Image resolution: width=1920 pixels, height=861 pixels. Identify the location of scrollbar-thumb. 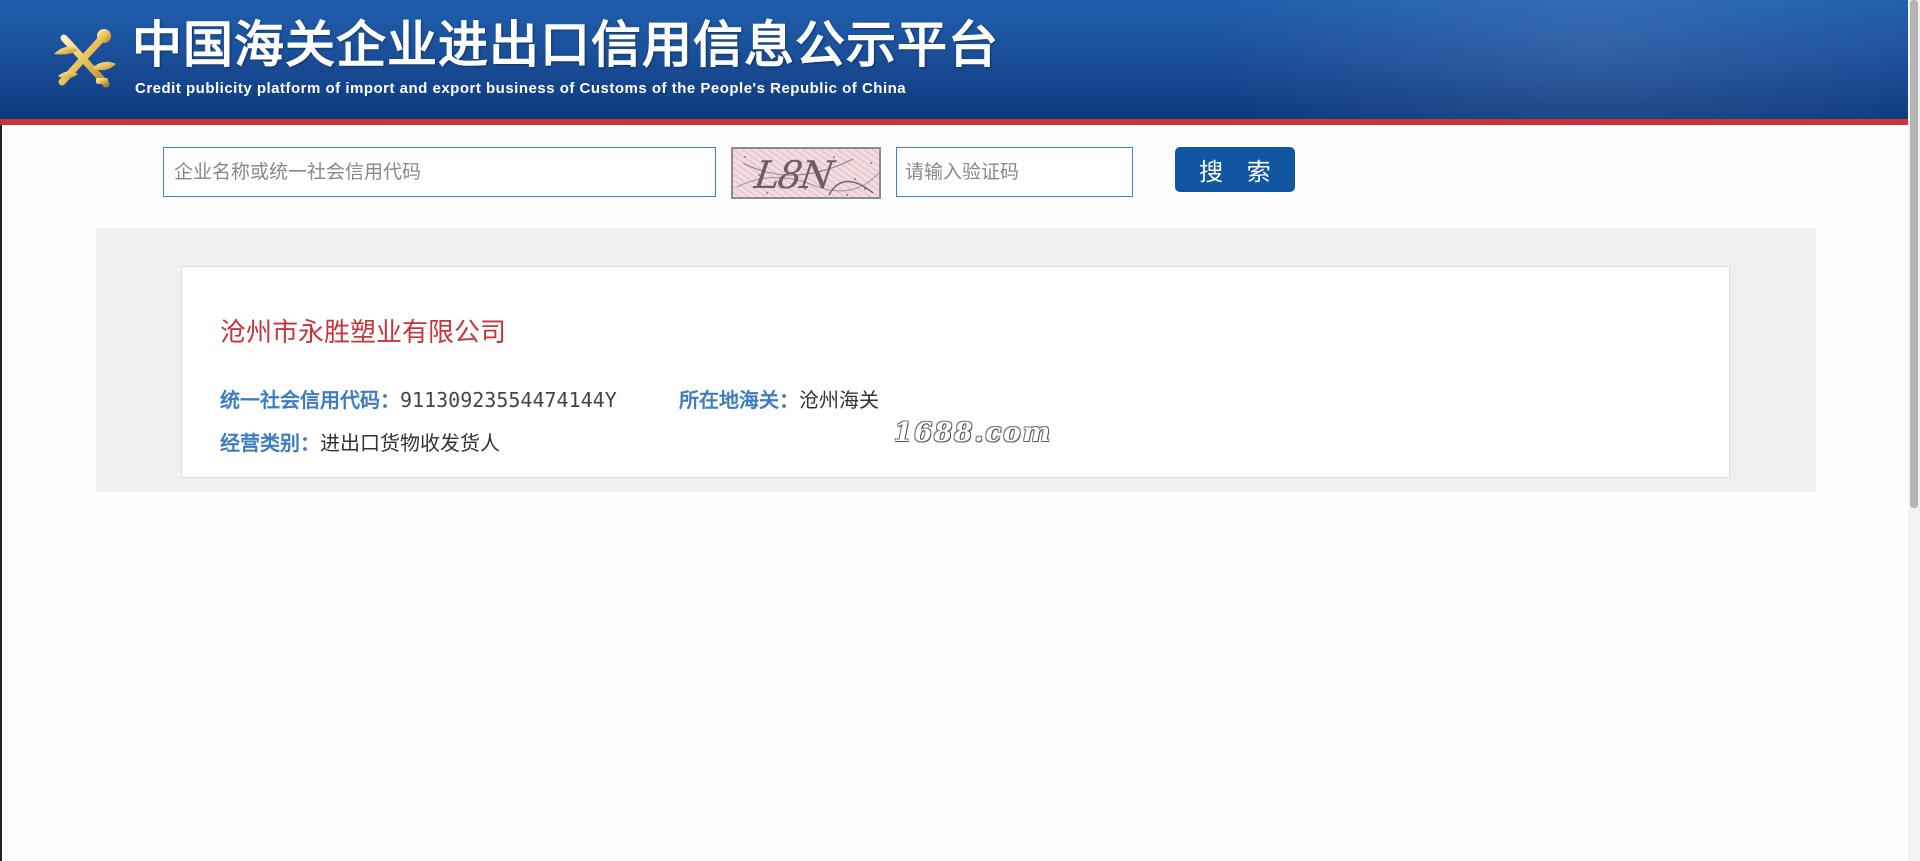
(1914, 254).